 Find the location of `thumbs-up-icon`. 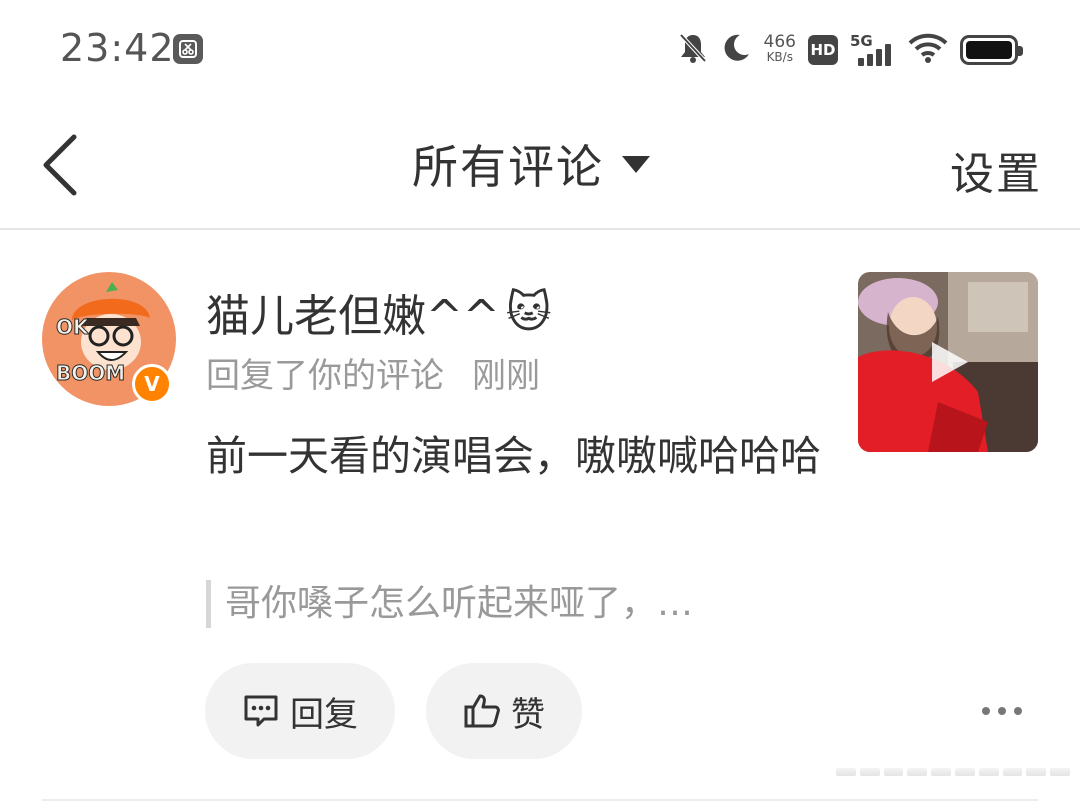

thumbs-up-icon is located at coordinates (482, 711).